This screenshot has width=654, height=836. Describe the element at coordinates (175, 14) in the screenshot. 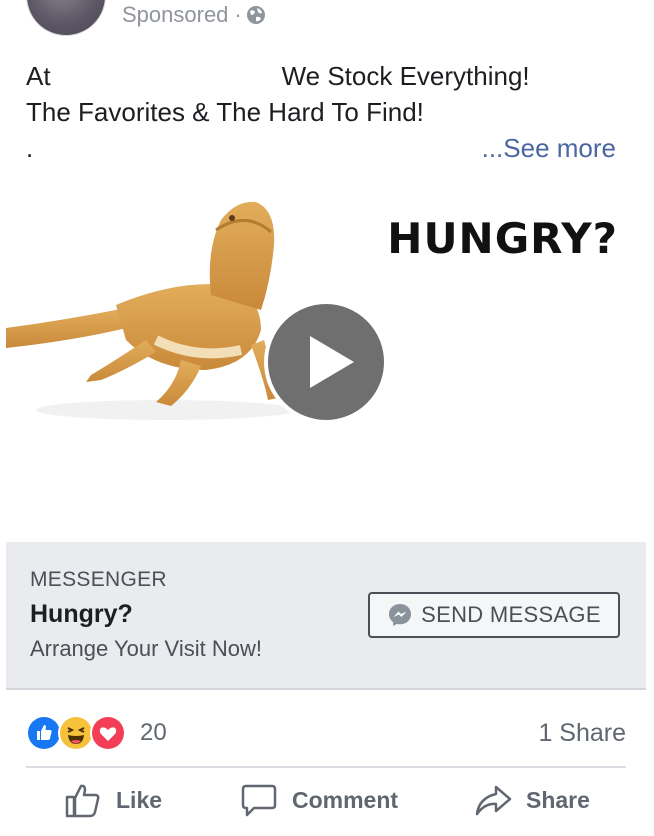

I see `sponsored-label: Sponsored` at that location.